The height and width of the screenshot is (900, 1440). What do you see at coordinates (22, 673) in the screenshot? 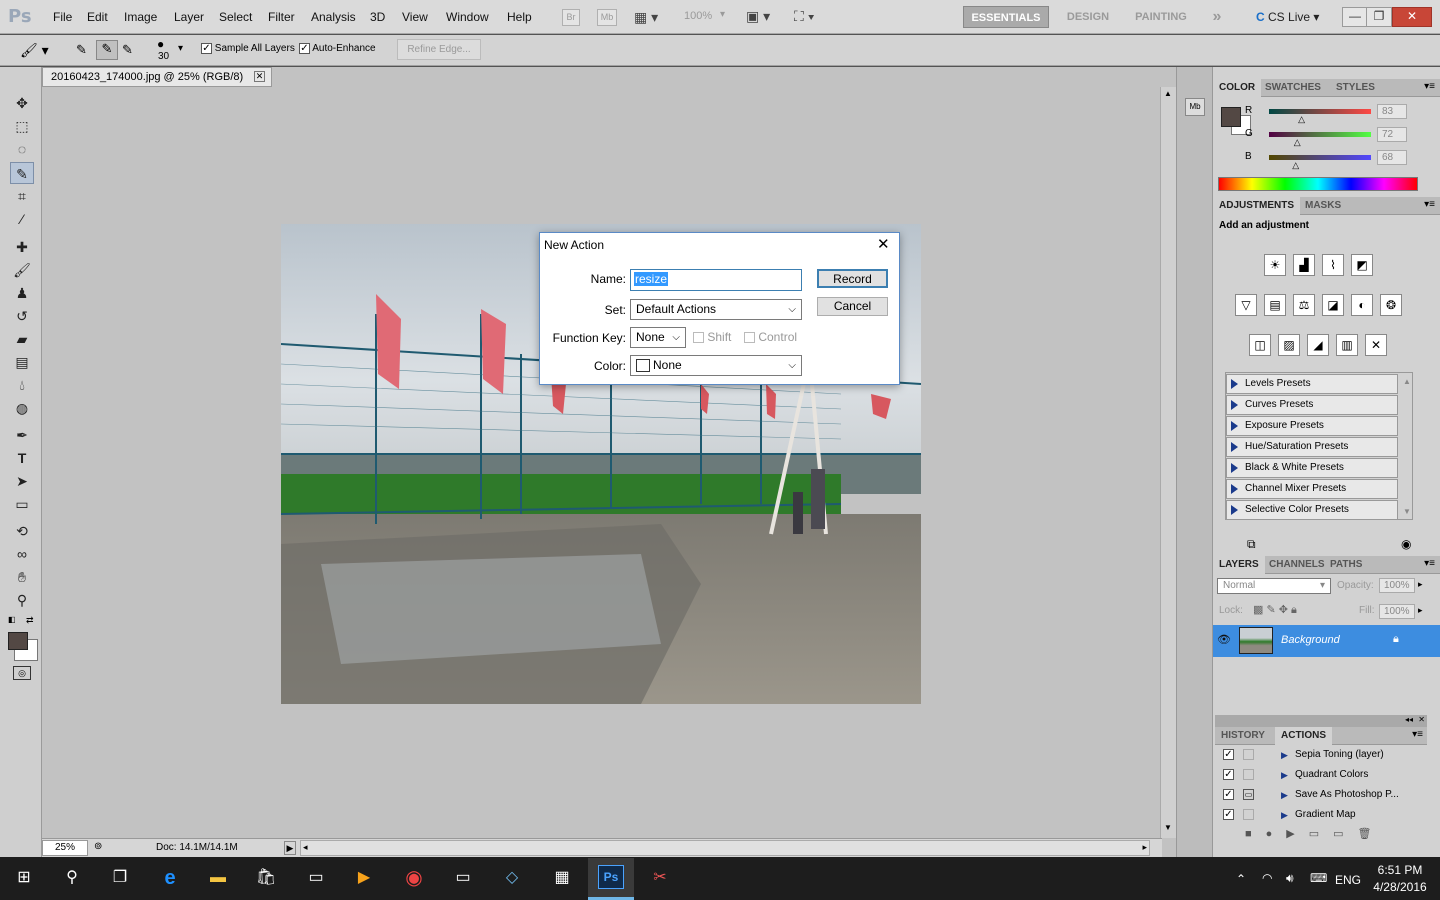
I see `quick-mask-icon: ◎` at bounding box center [22, 673].